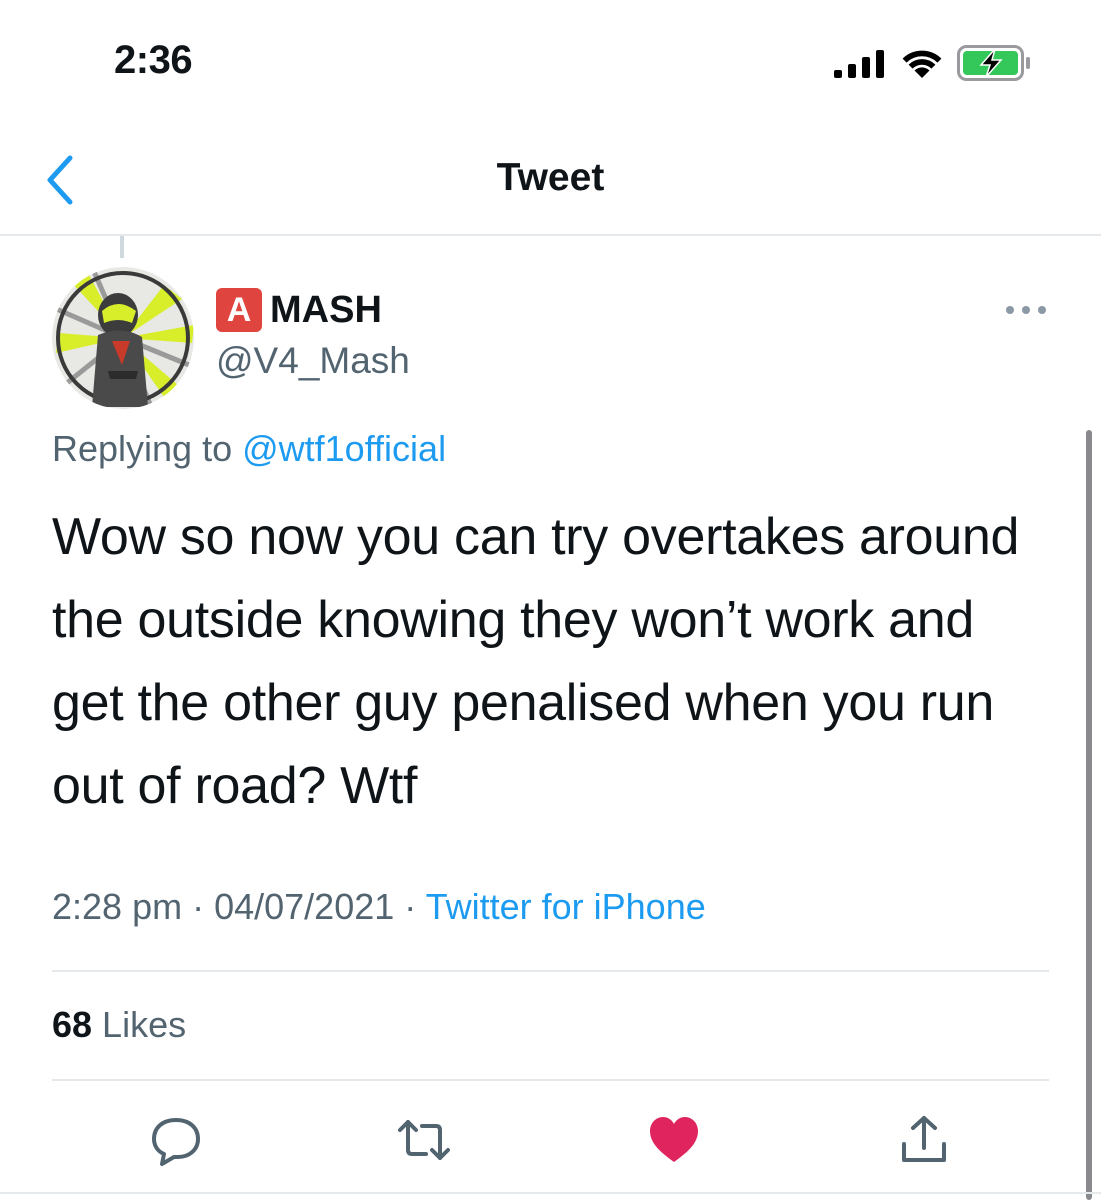  Describe the element at coordinates (1026, 310) in the screenshot. I see `more-options-icon` at that location.